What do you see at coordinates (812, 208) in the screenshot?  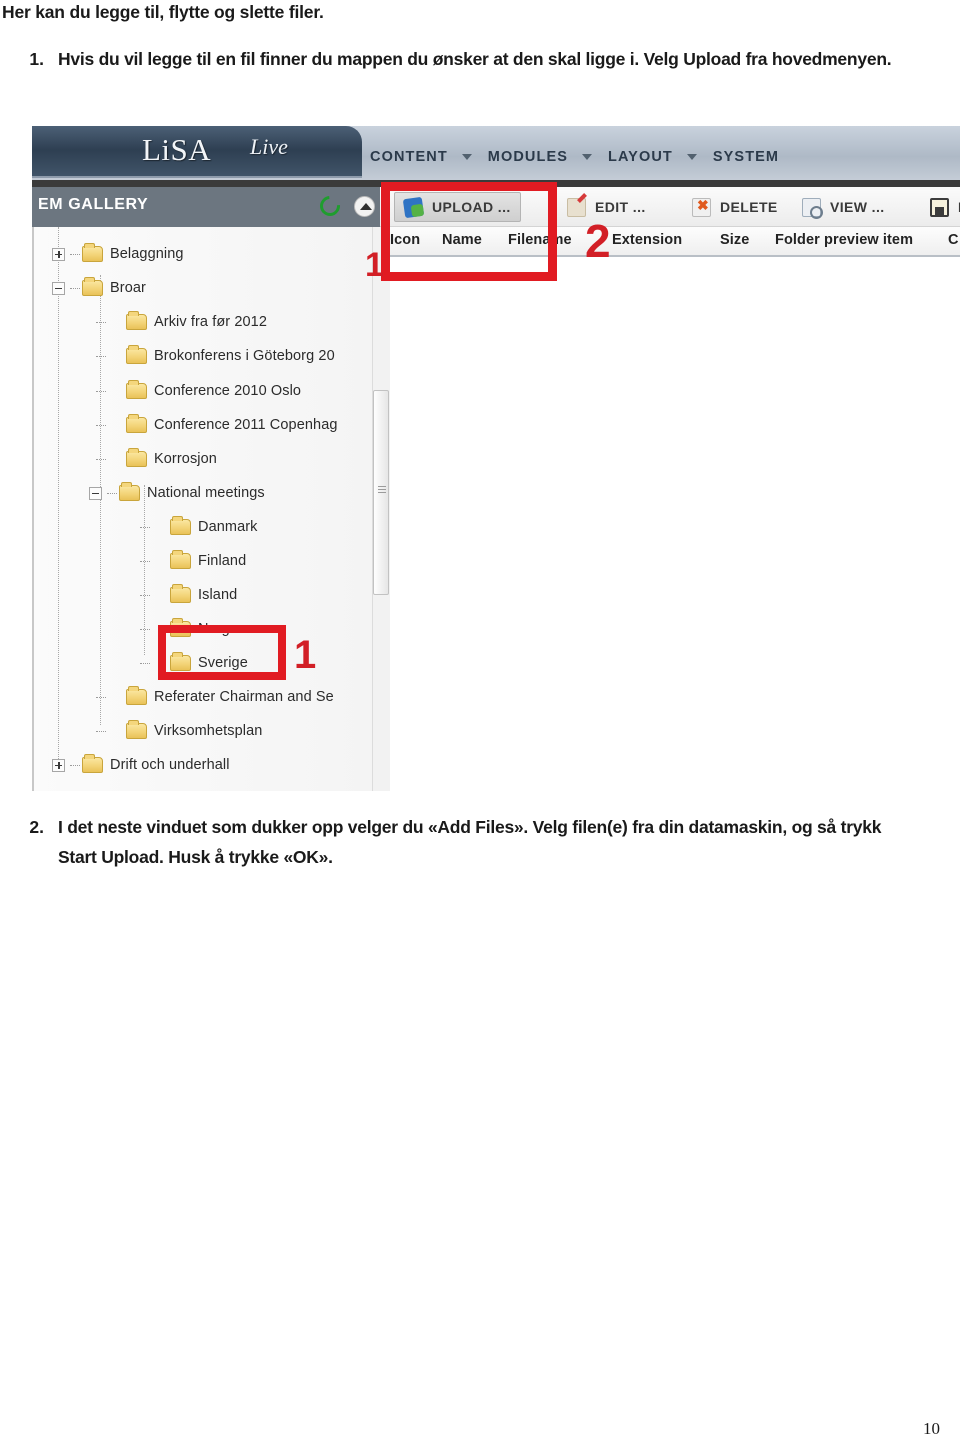 I see `view-icon` at bounding box center [812, 208].